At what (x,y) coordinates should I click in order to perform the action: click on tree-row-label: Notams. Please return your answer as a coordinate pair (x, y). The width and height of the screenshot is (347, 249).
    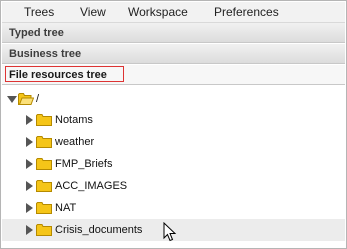
    Looking at the image, I should click on (74, 120).